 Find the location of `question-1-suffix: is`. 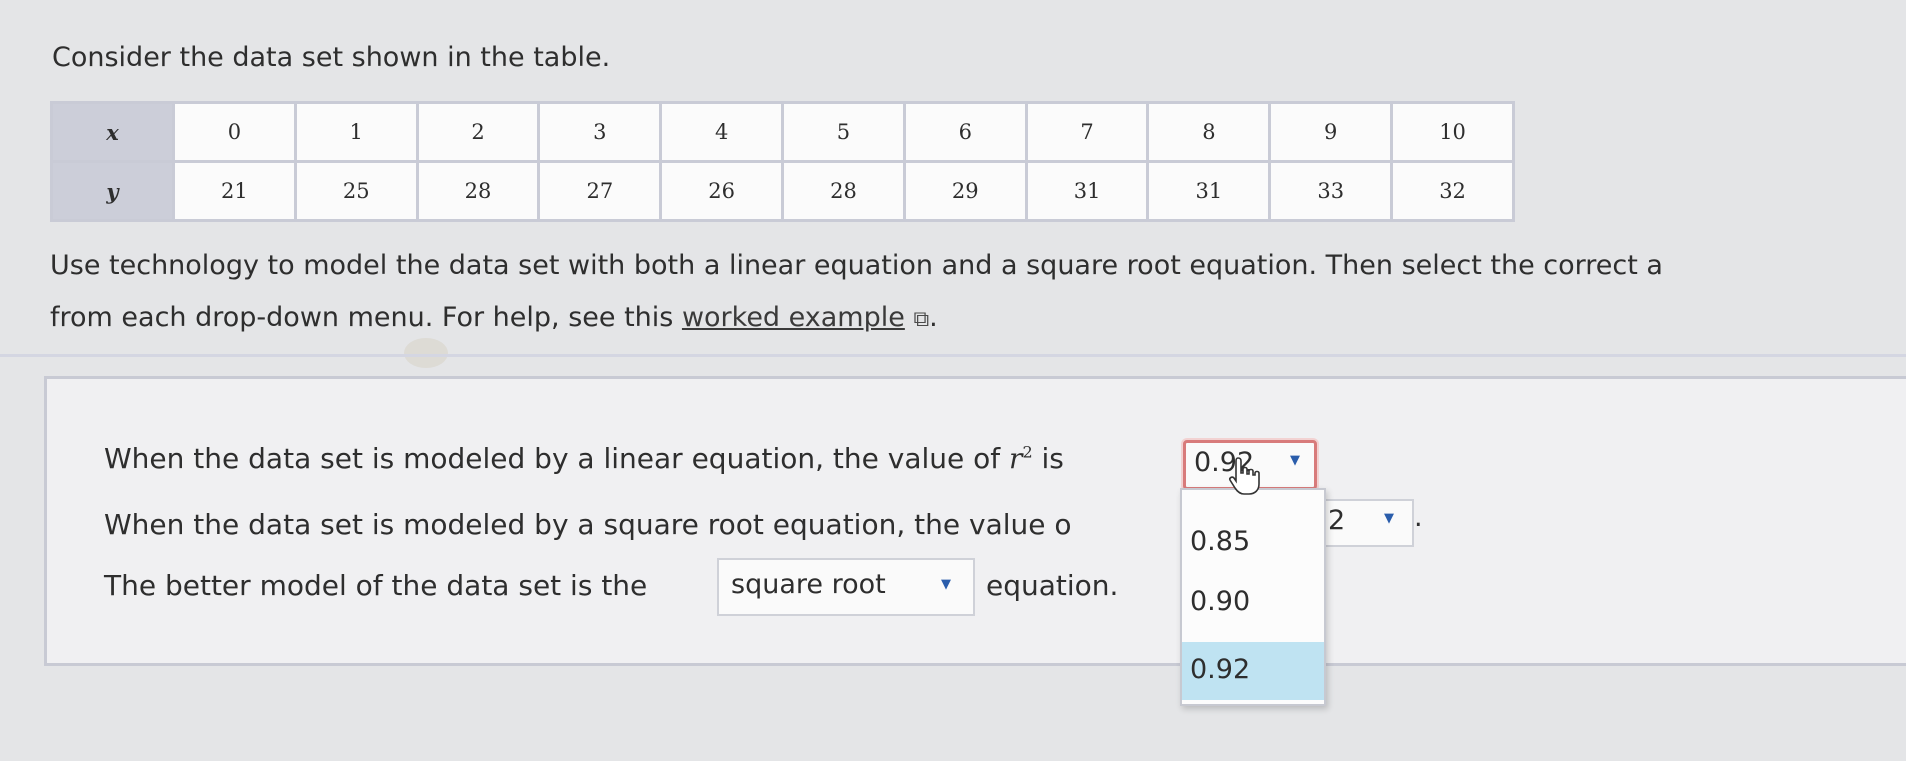

question-1-suffix: is is located at coordinates (1052, 458).